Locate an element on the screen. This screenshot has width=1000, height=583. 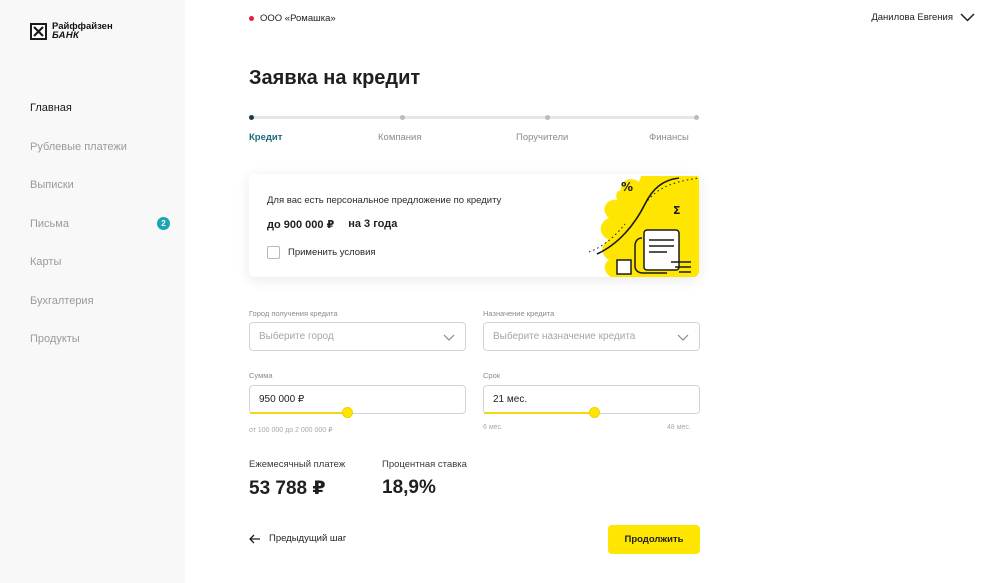
sidebar-item-label: Письма is located at coordinates (49, 223).